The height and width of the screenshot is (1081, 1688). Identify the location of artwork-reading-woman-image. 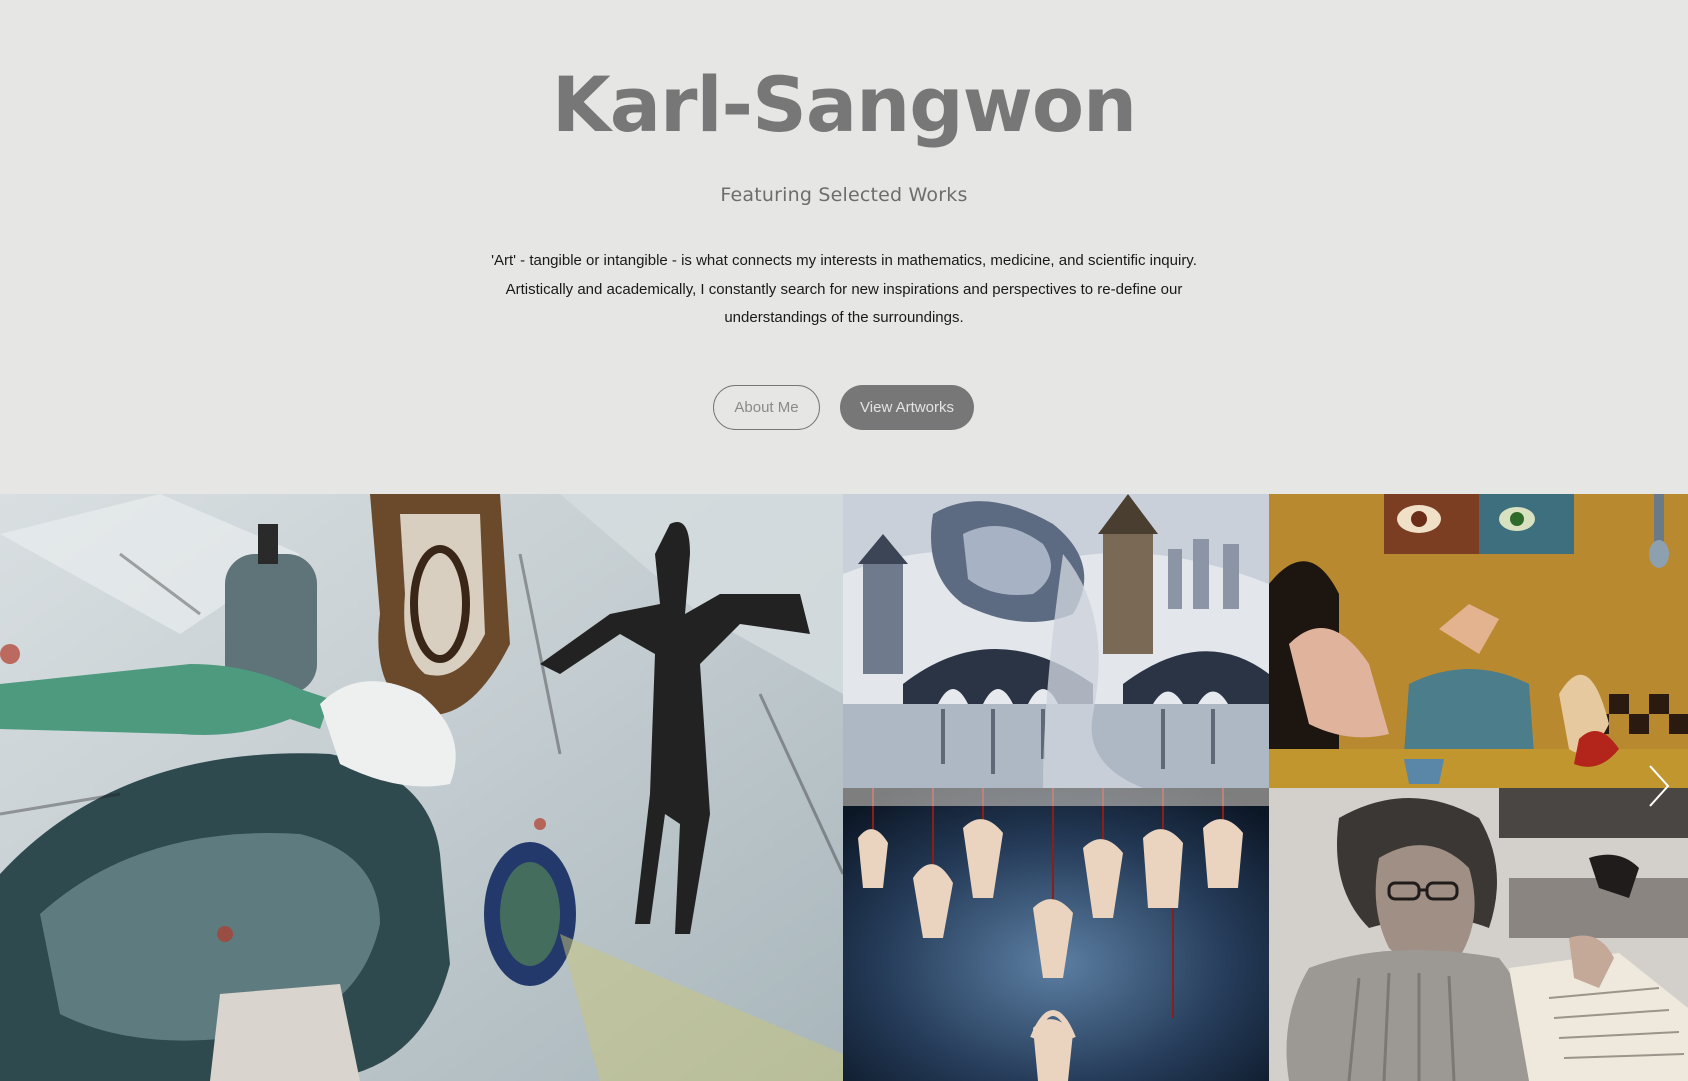
(1478, 934).